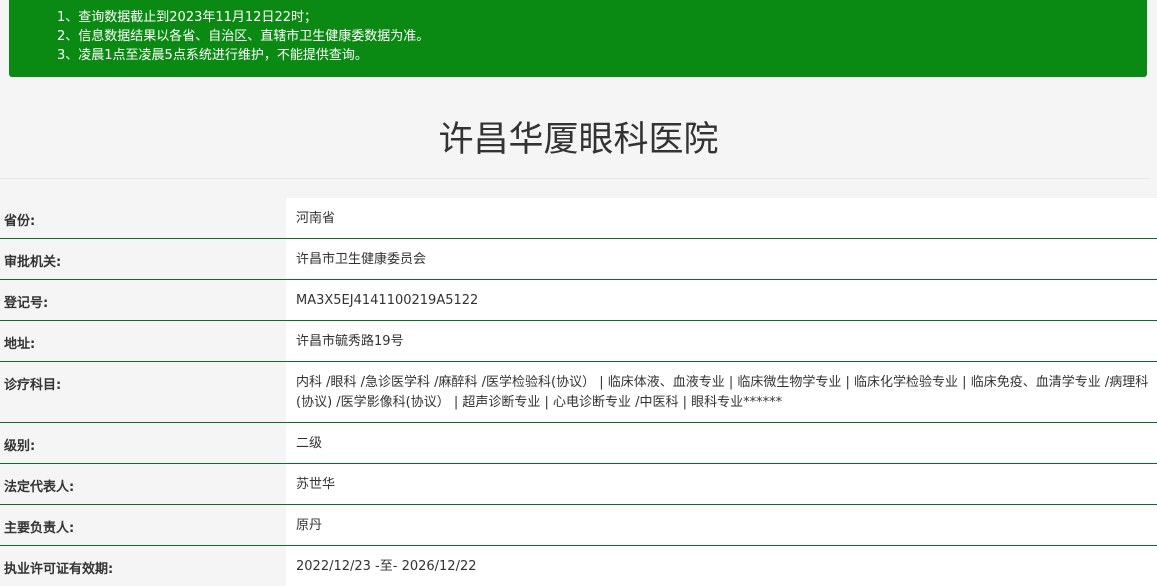  What do you see at coordinates (721, 259) in the screenshot?
I see `field-value: 许昌市卫生健康委员会` at bounding box center [721, 259].